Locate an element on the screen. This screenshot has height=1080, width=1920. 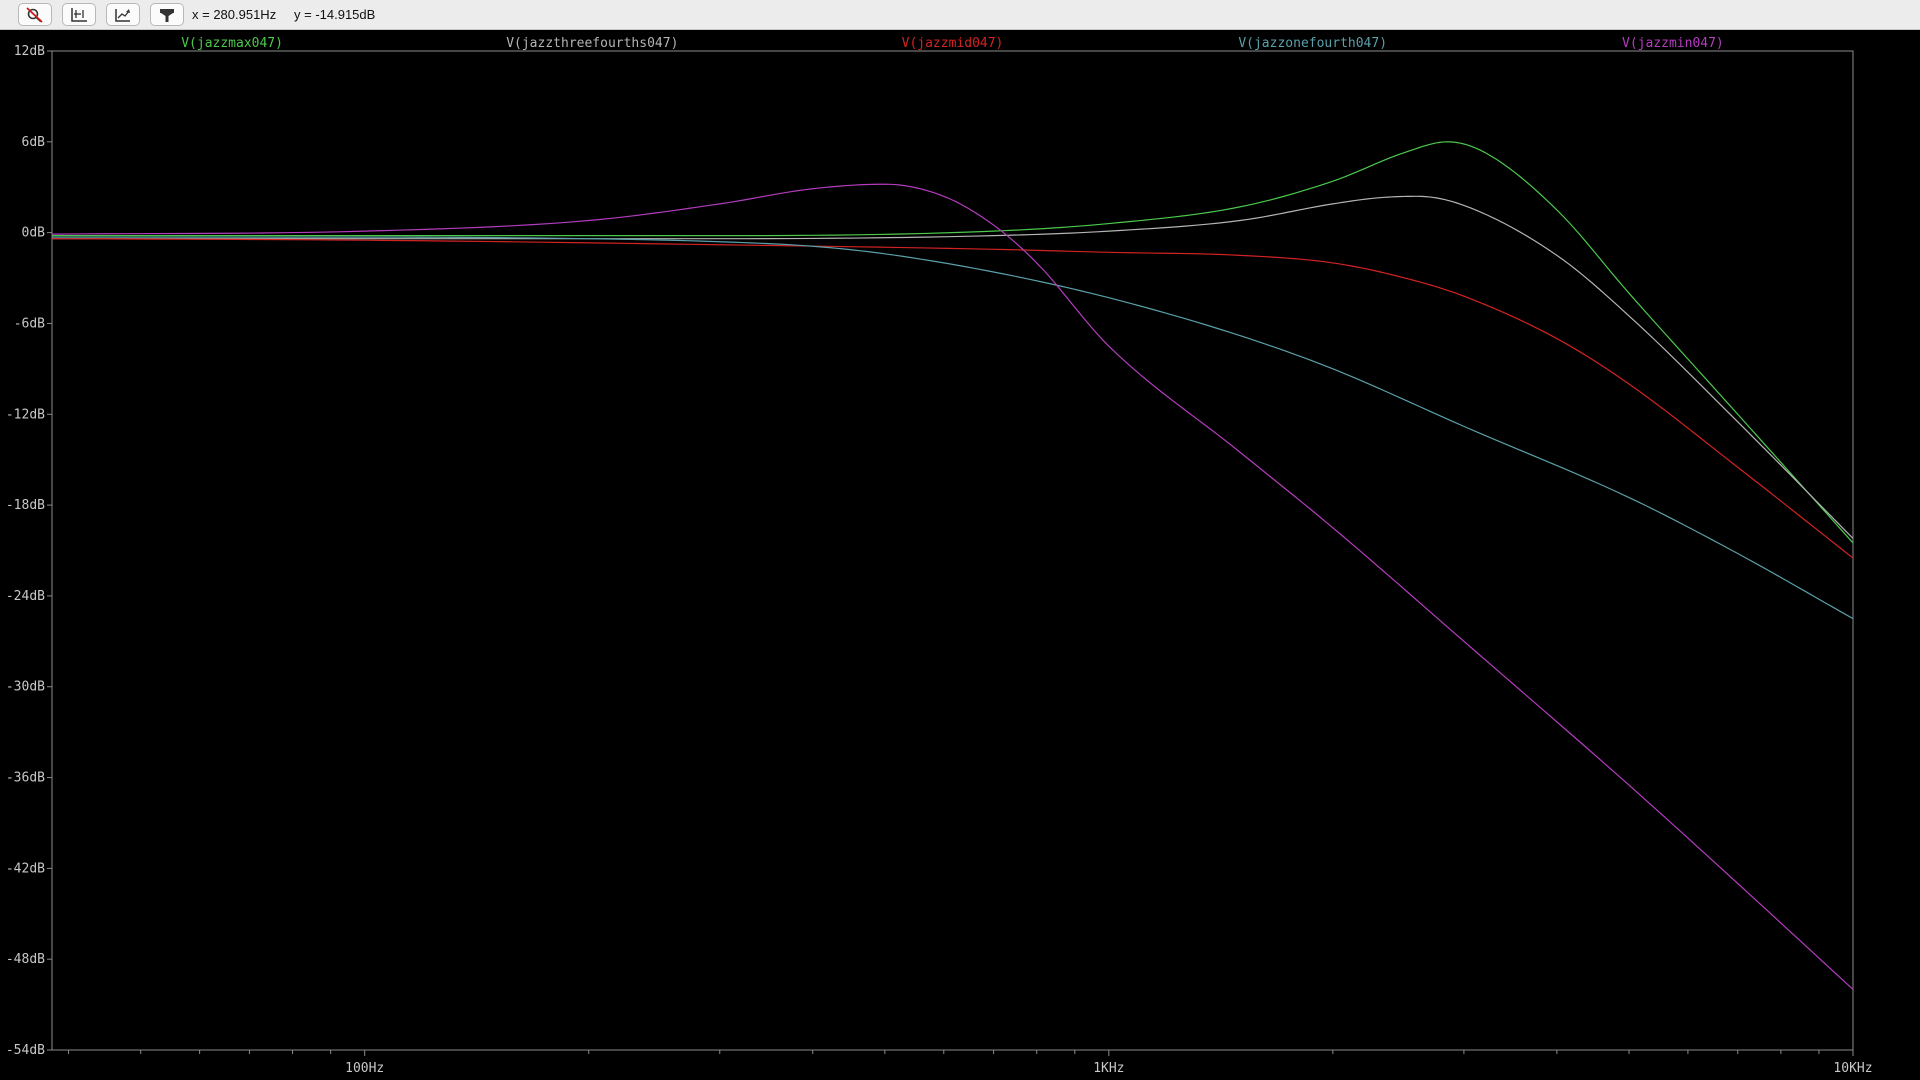
y-tick-label: 6dB is located at coordinates (34, 142).